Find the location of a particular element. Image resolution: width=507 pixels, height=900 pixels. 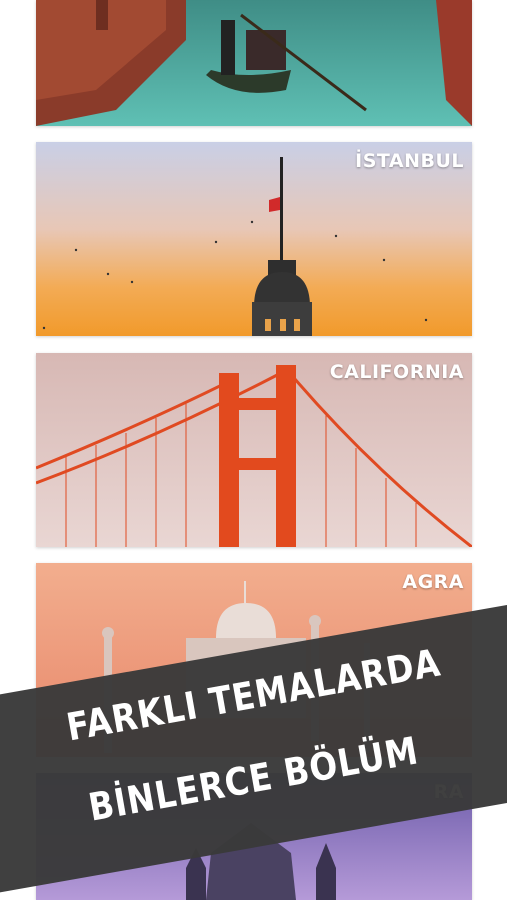

theme-card-venice is located at coordinates (254, 63).